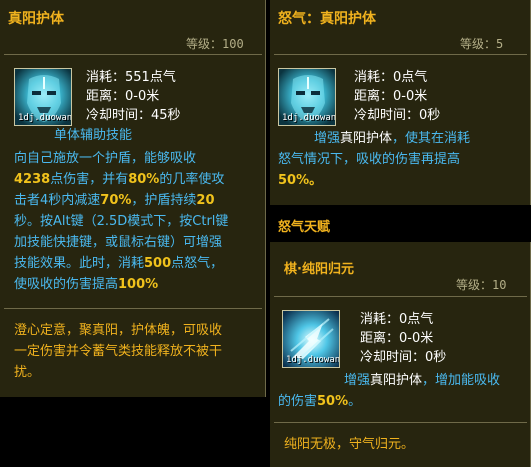 The width and height of the screenshot is (531, 467). I want to click on skill-level: 等级：100, so click(215, 44).